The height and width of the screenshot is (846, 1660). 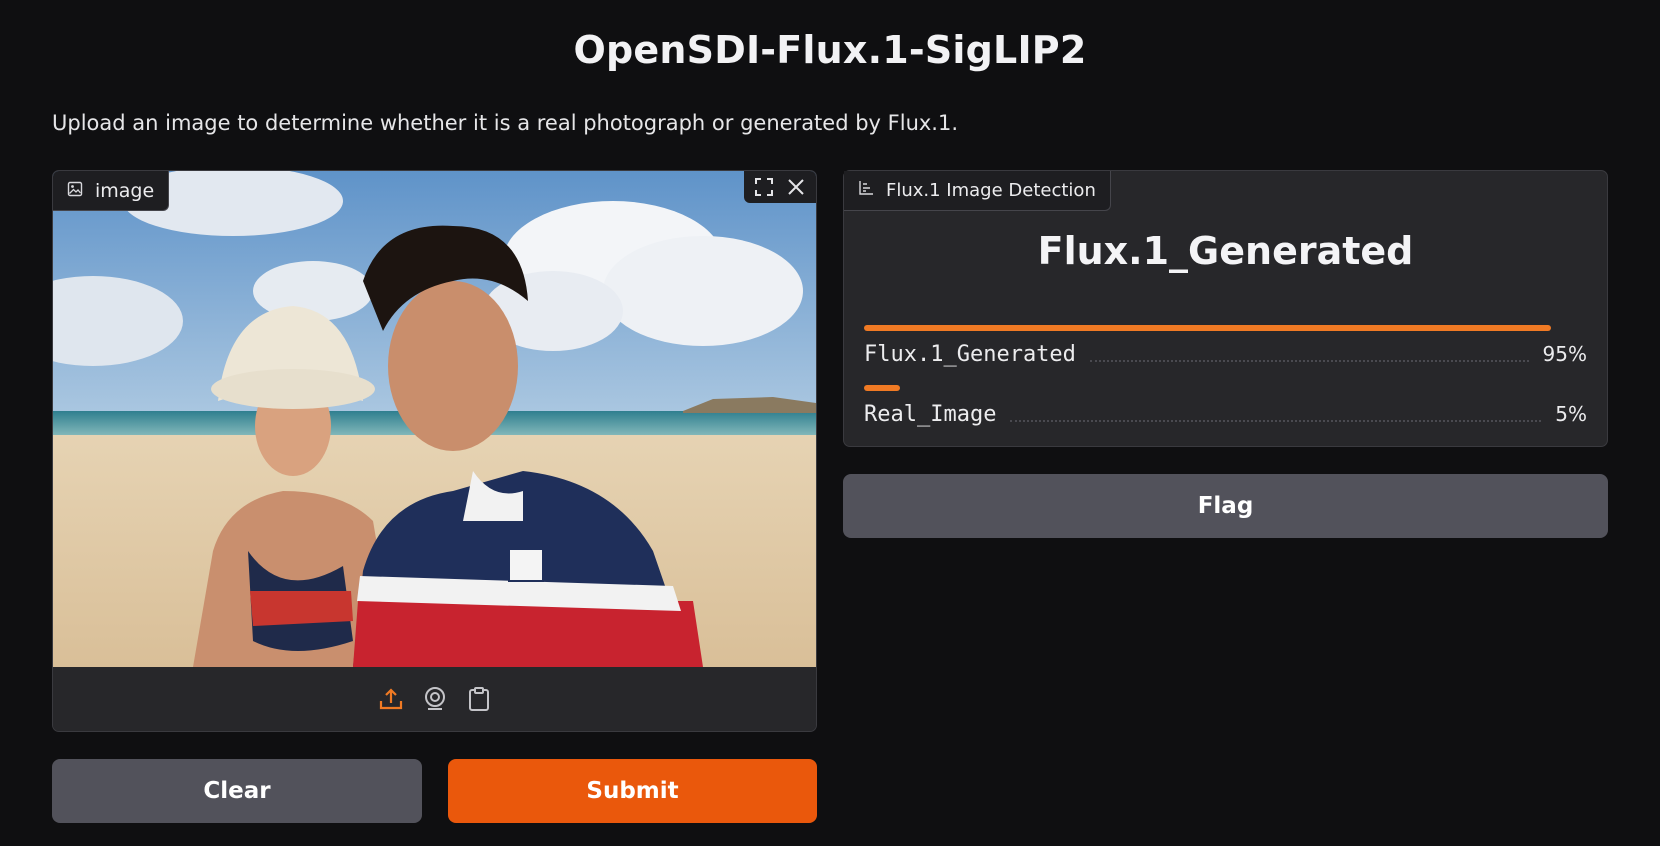 I want to click on page-title: OpenSDI-Flux.1-SigLIP2, so click(x=830, y=50).